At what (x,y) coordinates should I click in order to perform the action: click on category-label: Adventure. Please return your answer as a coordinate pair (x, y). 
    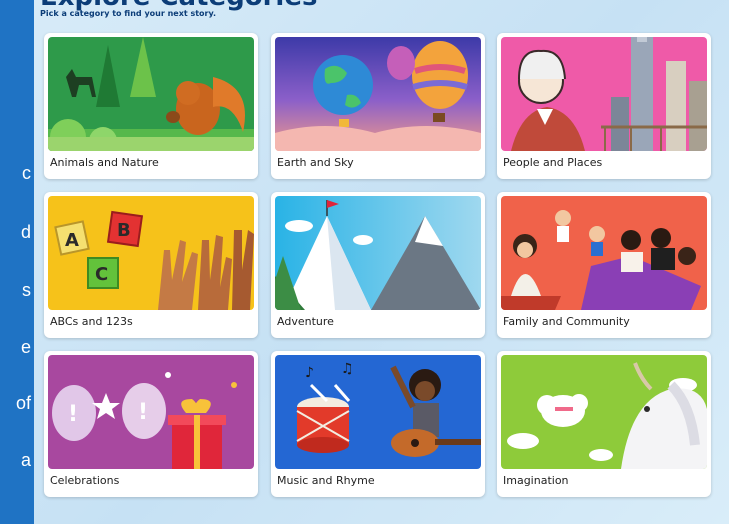
    Looking at the image, I should click on (305, 321).